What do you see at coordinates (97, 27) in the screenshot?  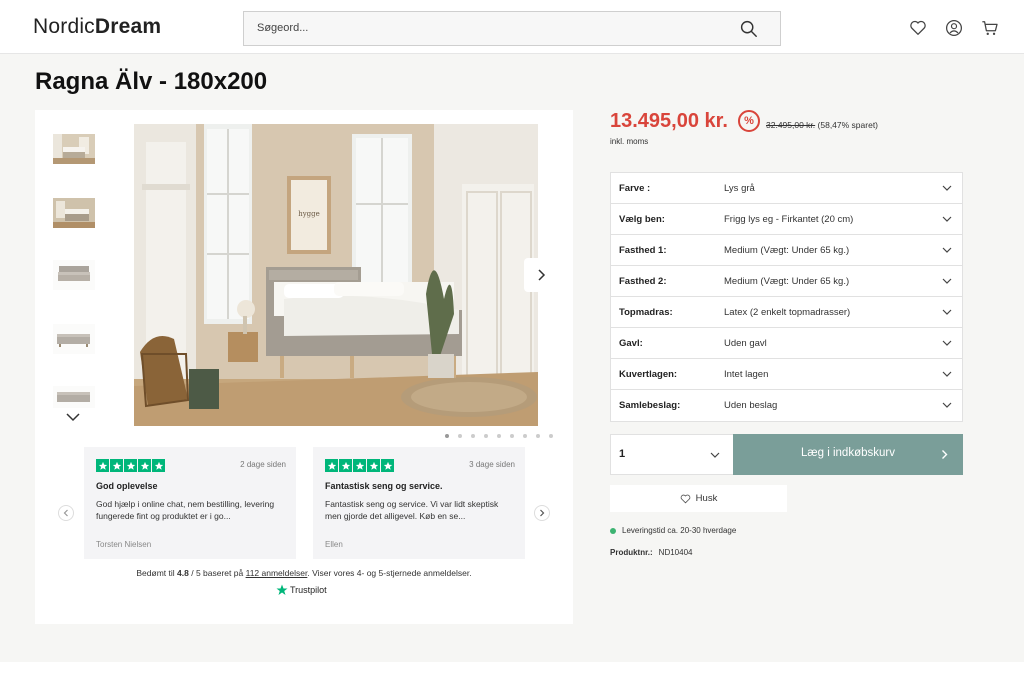 I see `site-logo: NordicDream` at bounding box center [97, 27].